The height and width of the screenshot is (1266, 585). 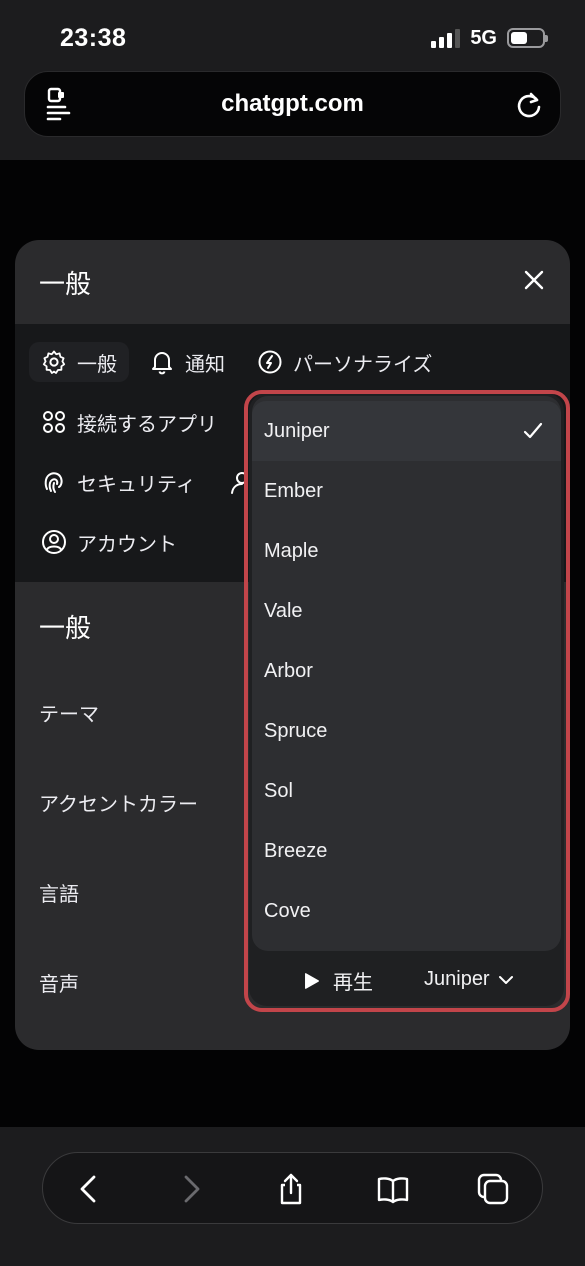 I want to click on section-title: 一般, so click(x=65, y=628).